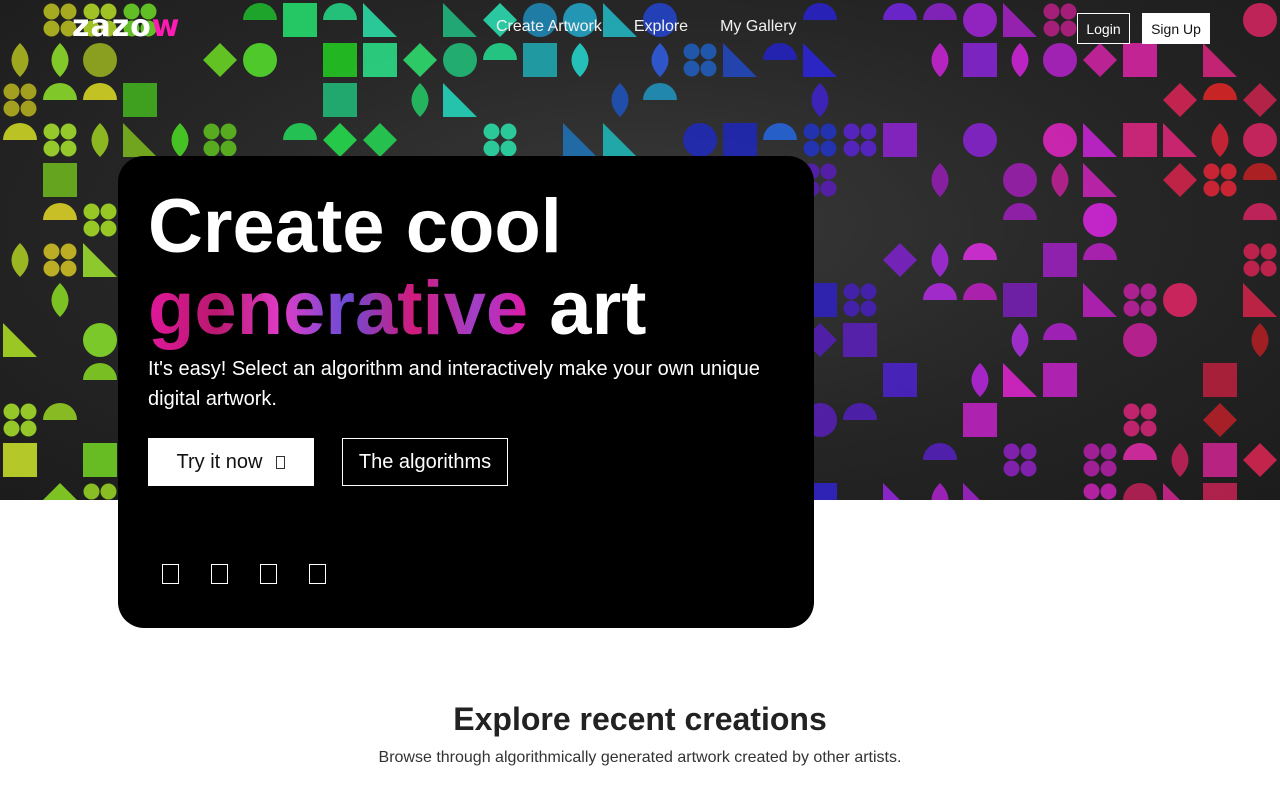  I want to click on section-title: Explore recent creations, so click(640, 719).